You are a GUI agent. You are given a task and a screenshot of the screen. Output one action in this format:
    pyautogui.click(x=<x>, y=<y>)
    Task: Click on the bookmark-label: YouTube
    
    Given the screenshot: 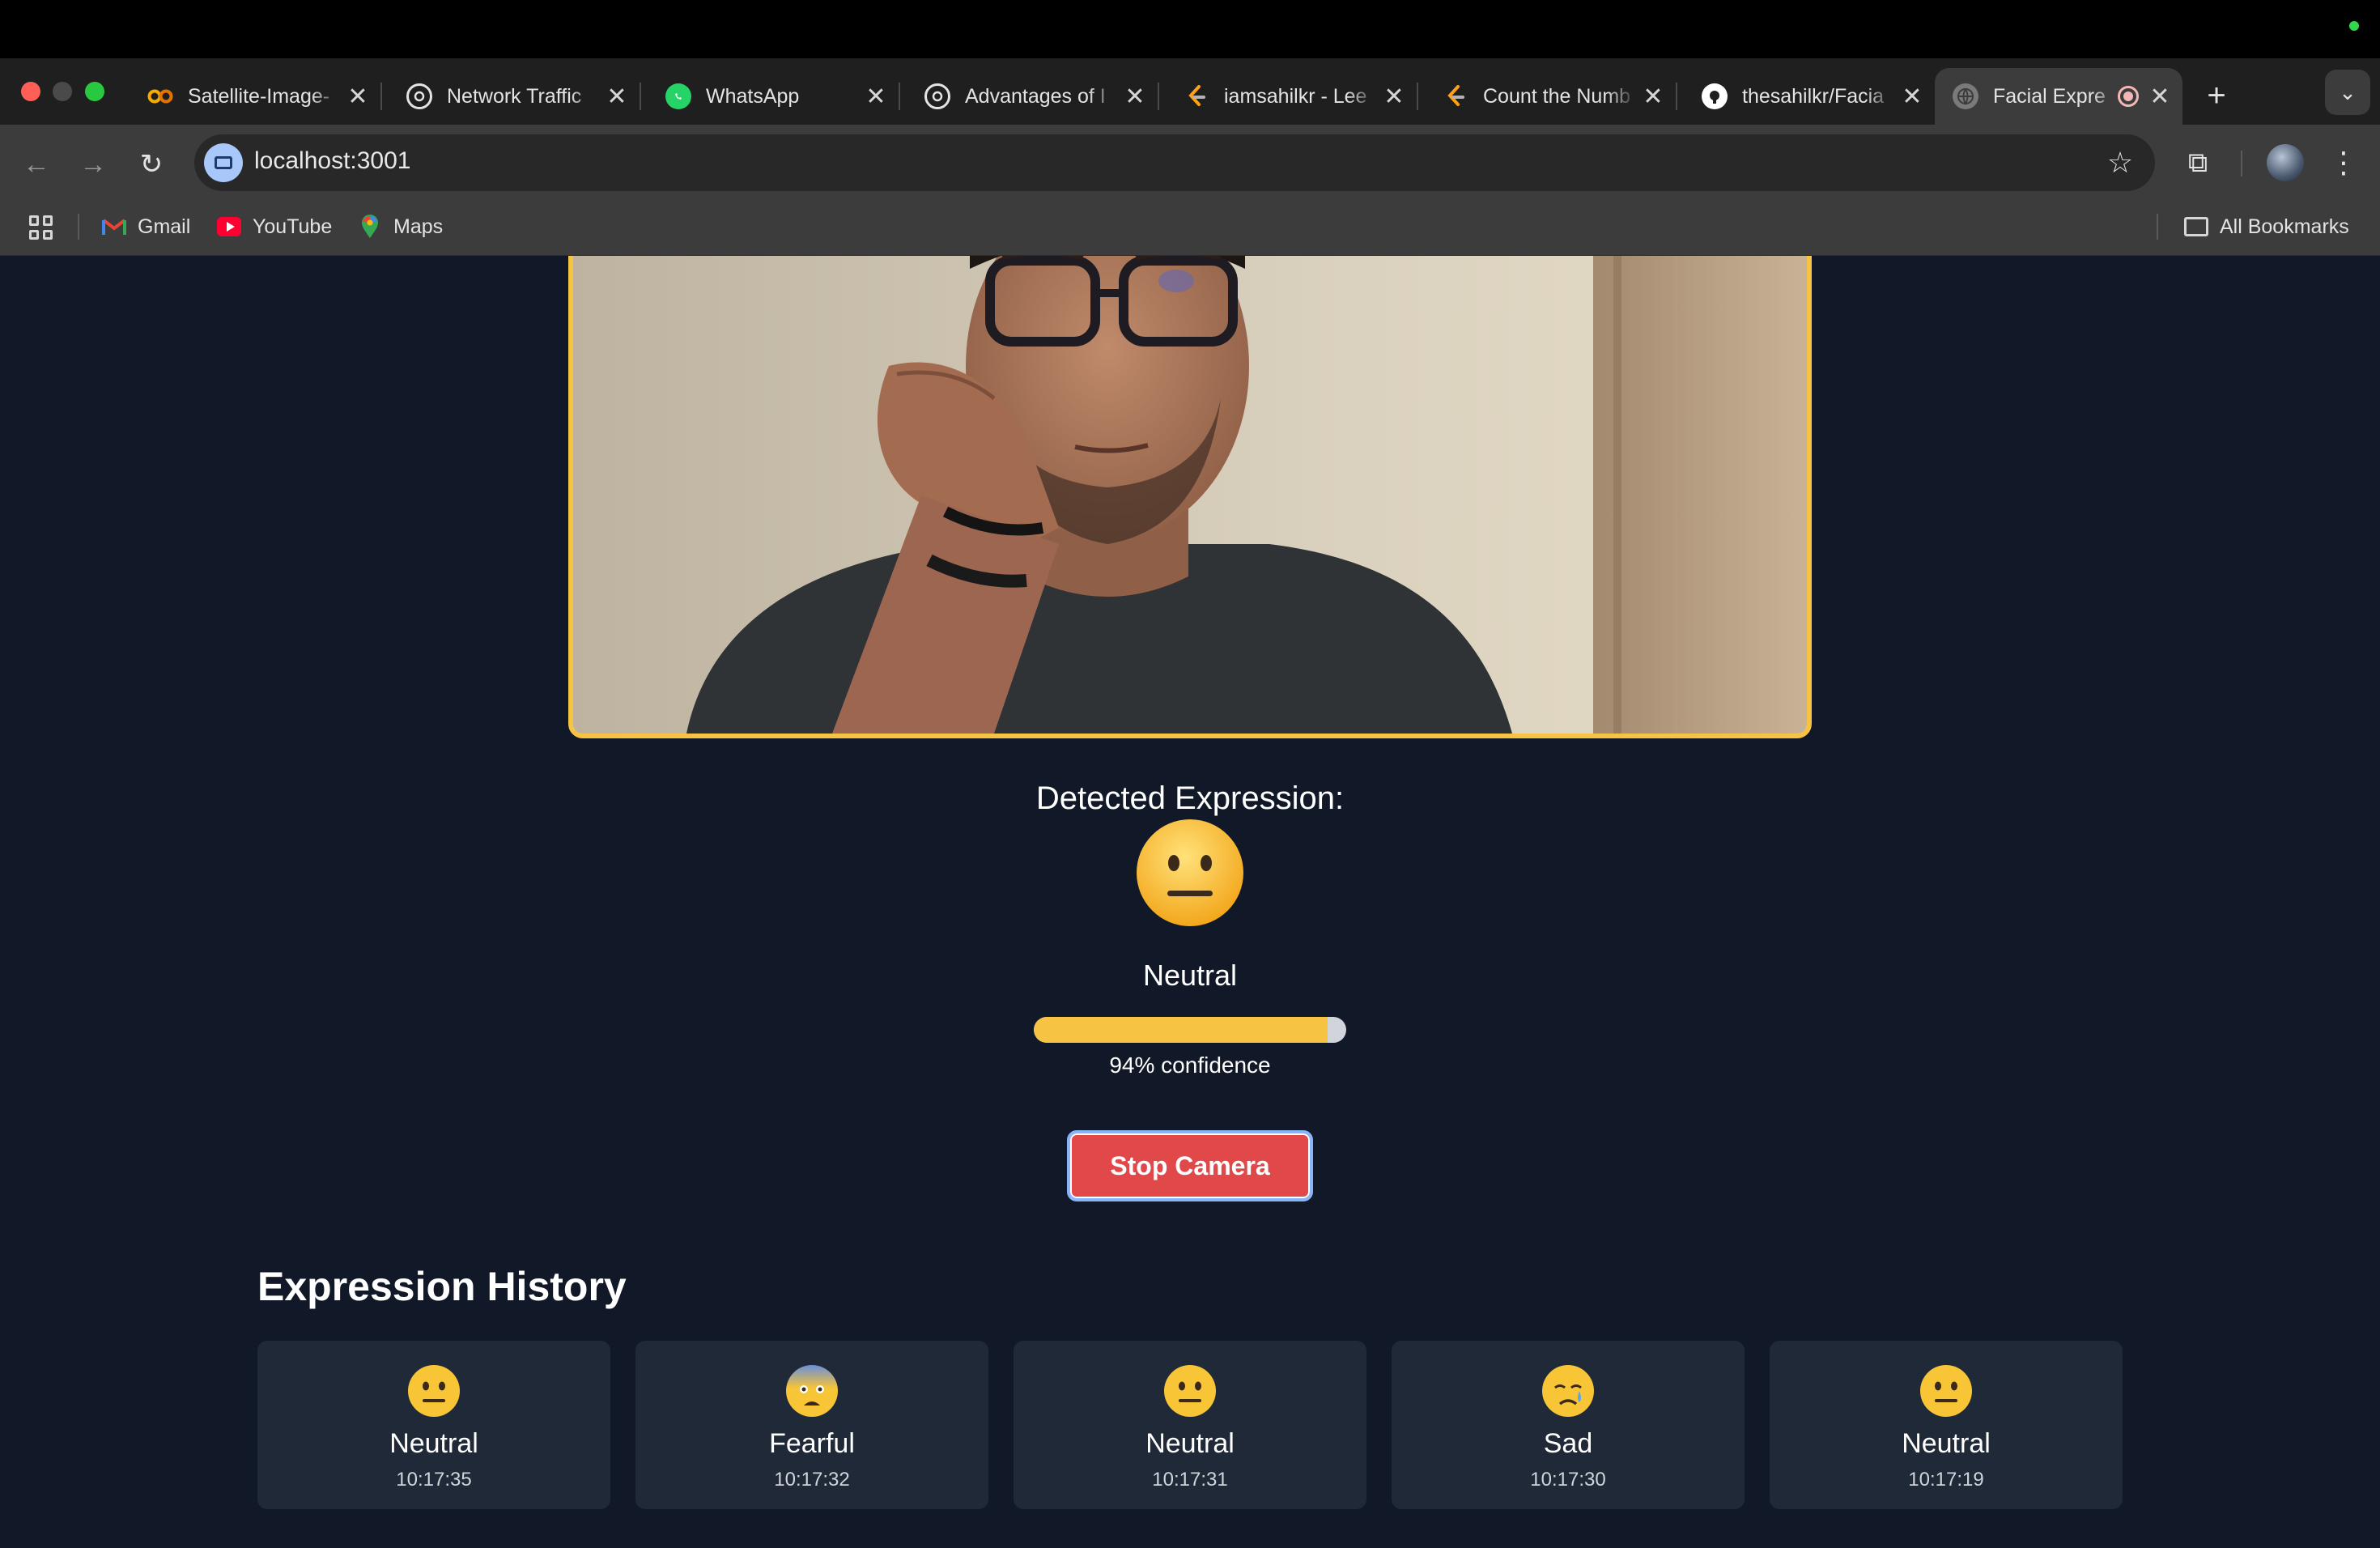 What is the action you would take?
    pyautogui.click(x=293, y=226)
    